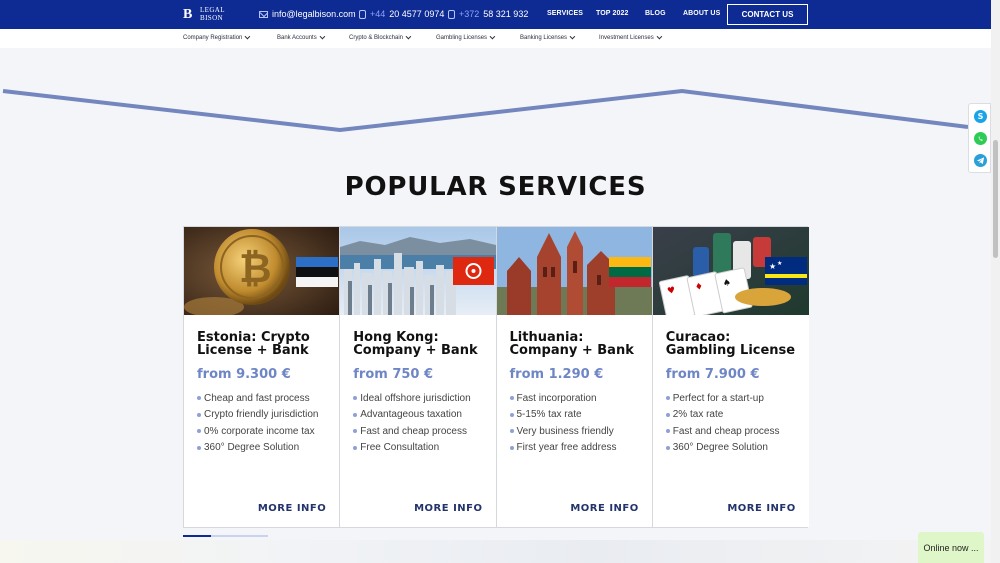 This screenshot has width=1000, height=563. I want to click on skype-icon: S, so click(980, 116).